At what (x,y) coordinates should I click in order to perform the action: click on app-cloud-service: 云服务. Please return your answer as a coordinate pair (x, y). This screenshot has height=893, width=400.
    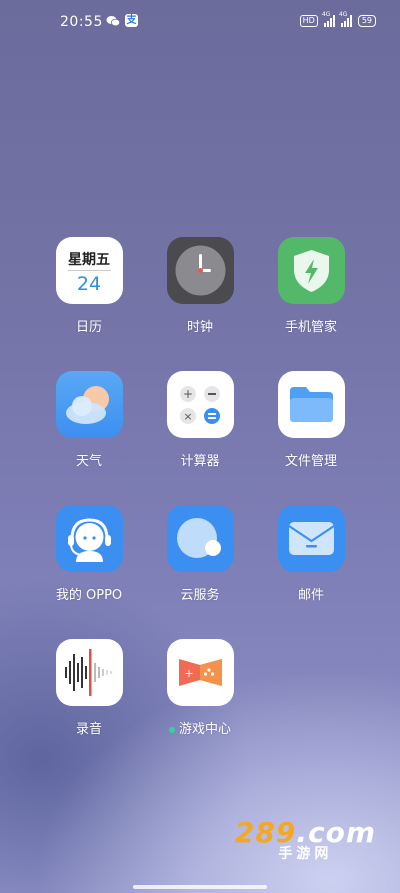
    Looking at the image, I should click on (200, 554).